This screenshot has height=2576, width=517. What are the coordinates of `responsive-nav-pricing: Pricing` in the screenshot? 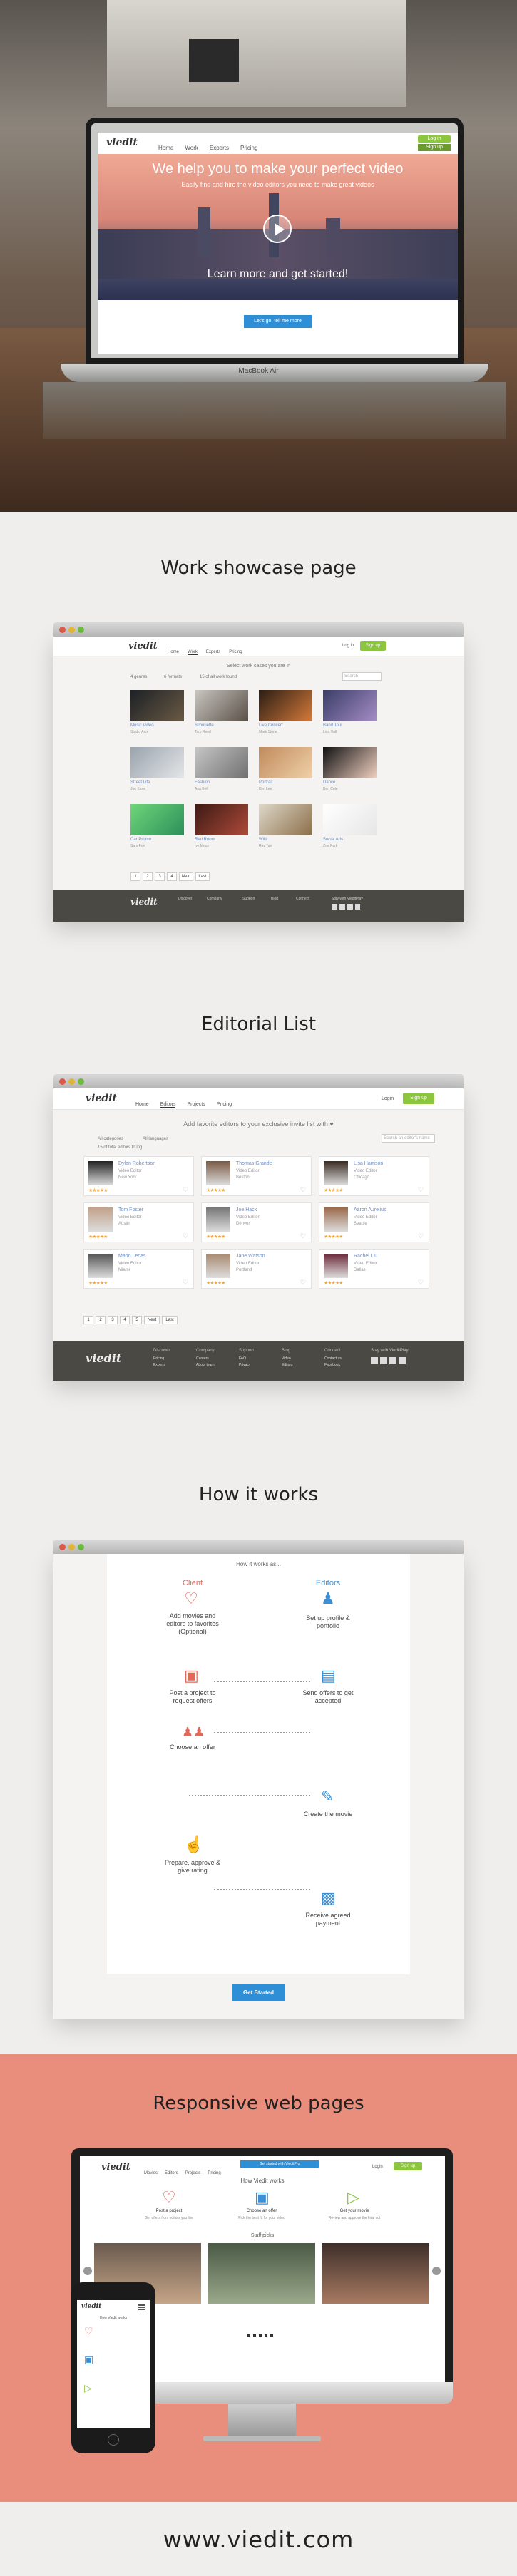 It's located at (214, 2173).